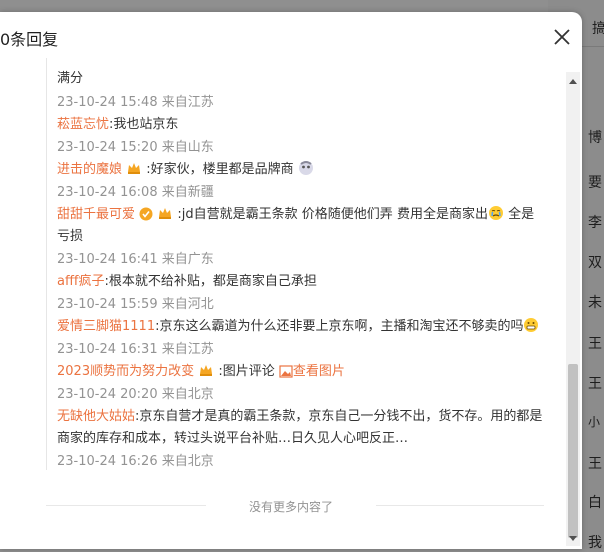 Image resolution: width=604 pixels, height=552 pixels. What do you see at coordinates (135, 394) in the screenshot?
I see `reply-meta: 23-10-24 20:20 来自北京` at bounding box center [135, 394].